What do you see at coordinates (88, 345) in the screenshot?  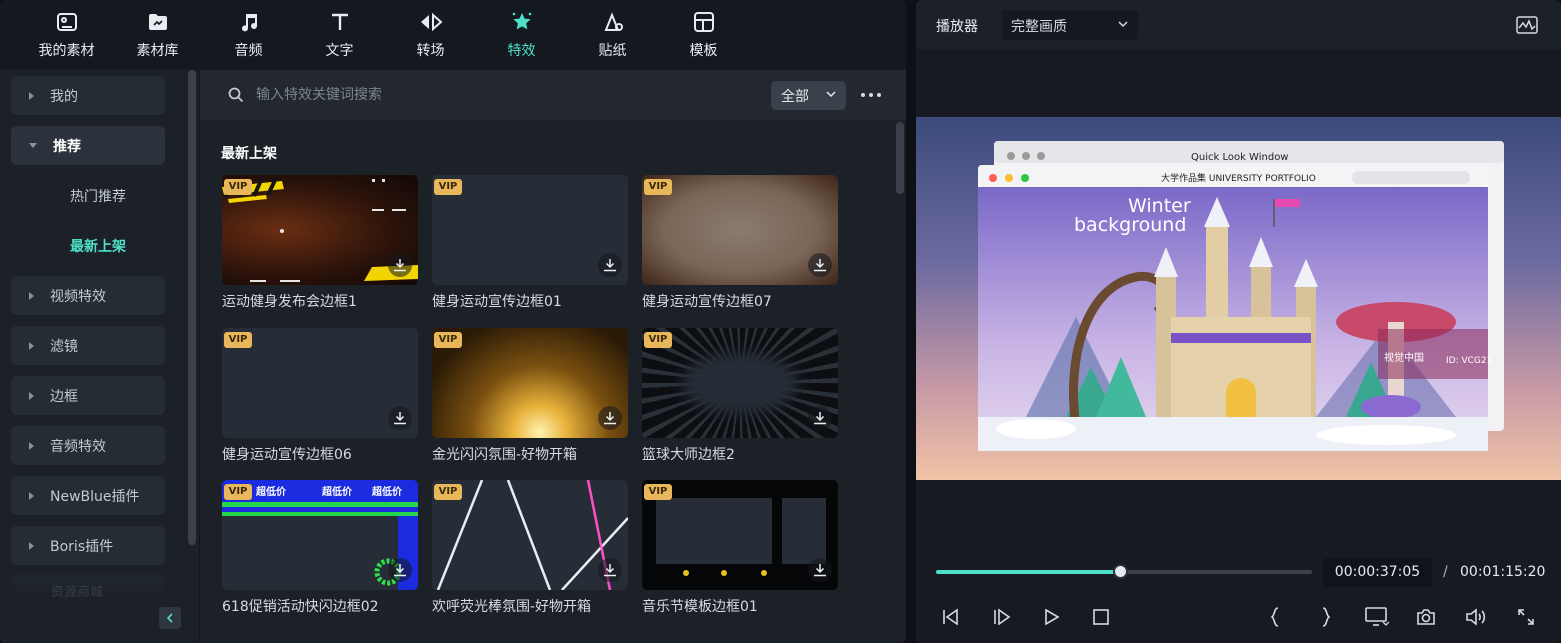 I see `sidebar-item-filters: 滤镜` at bounding box center [88, 345].